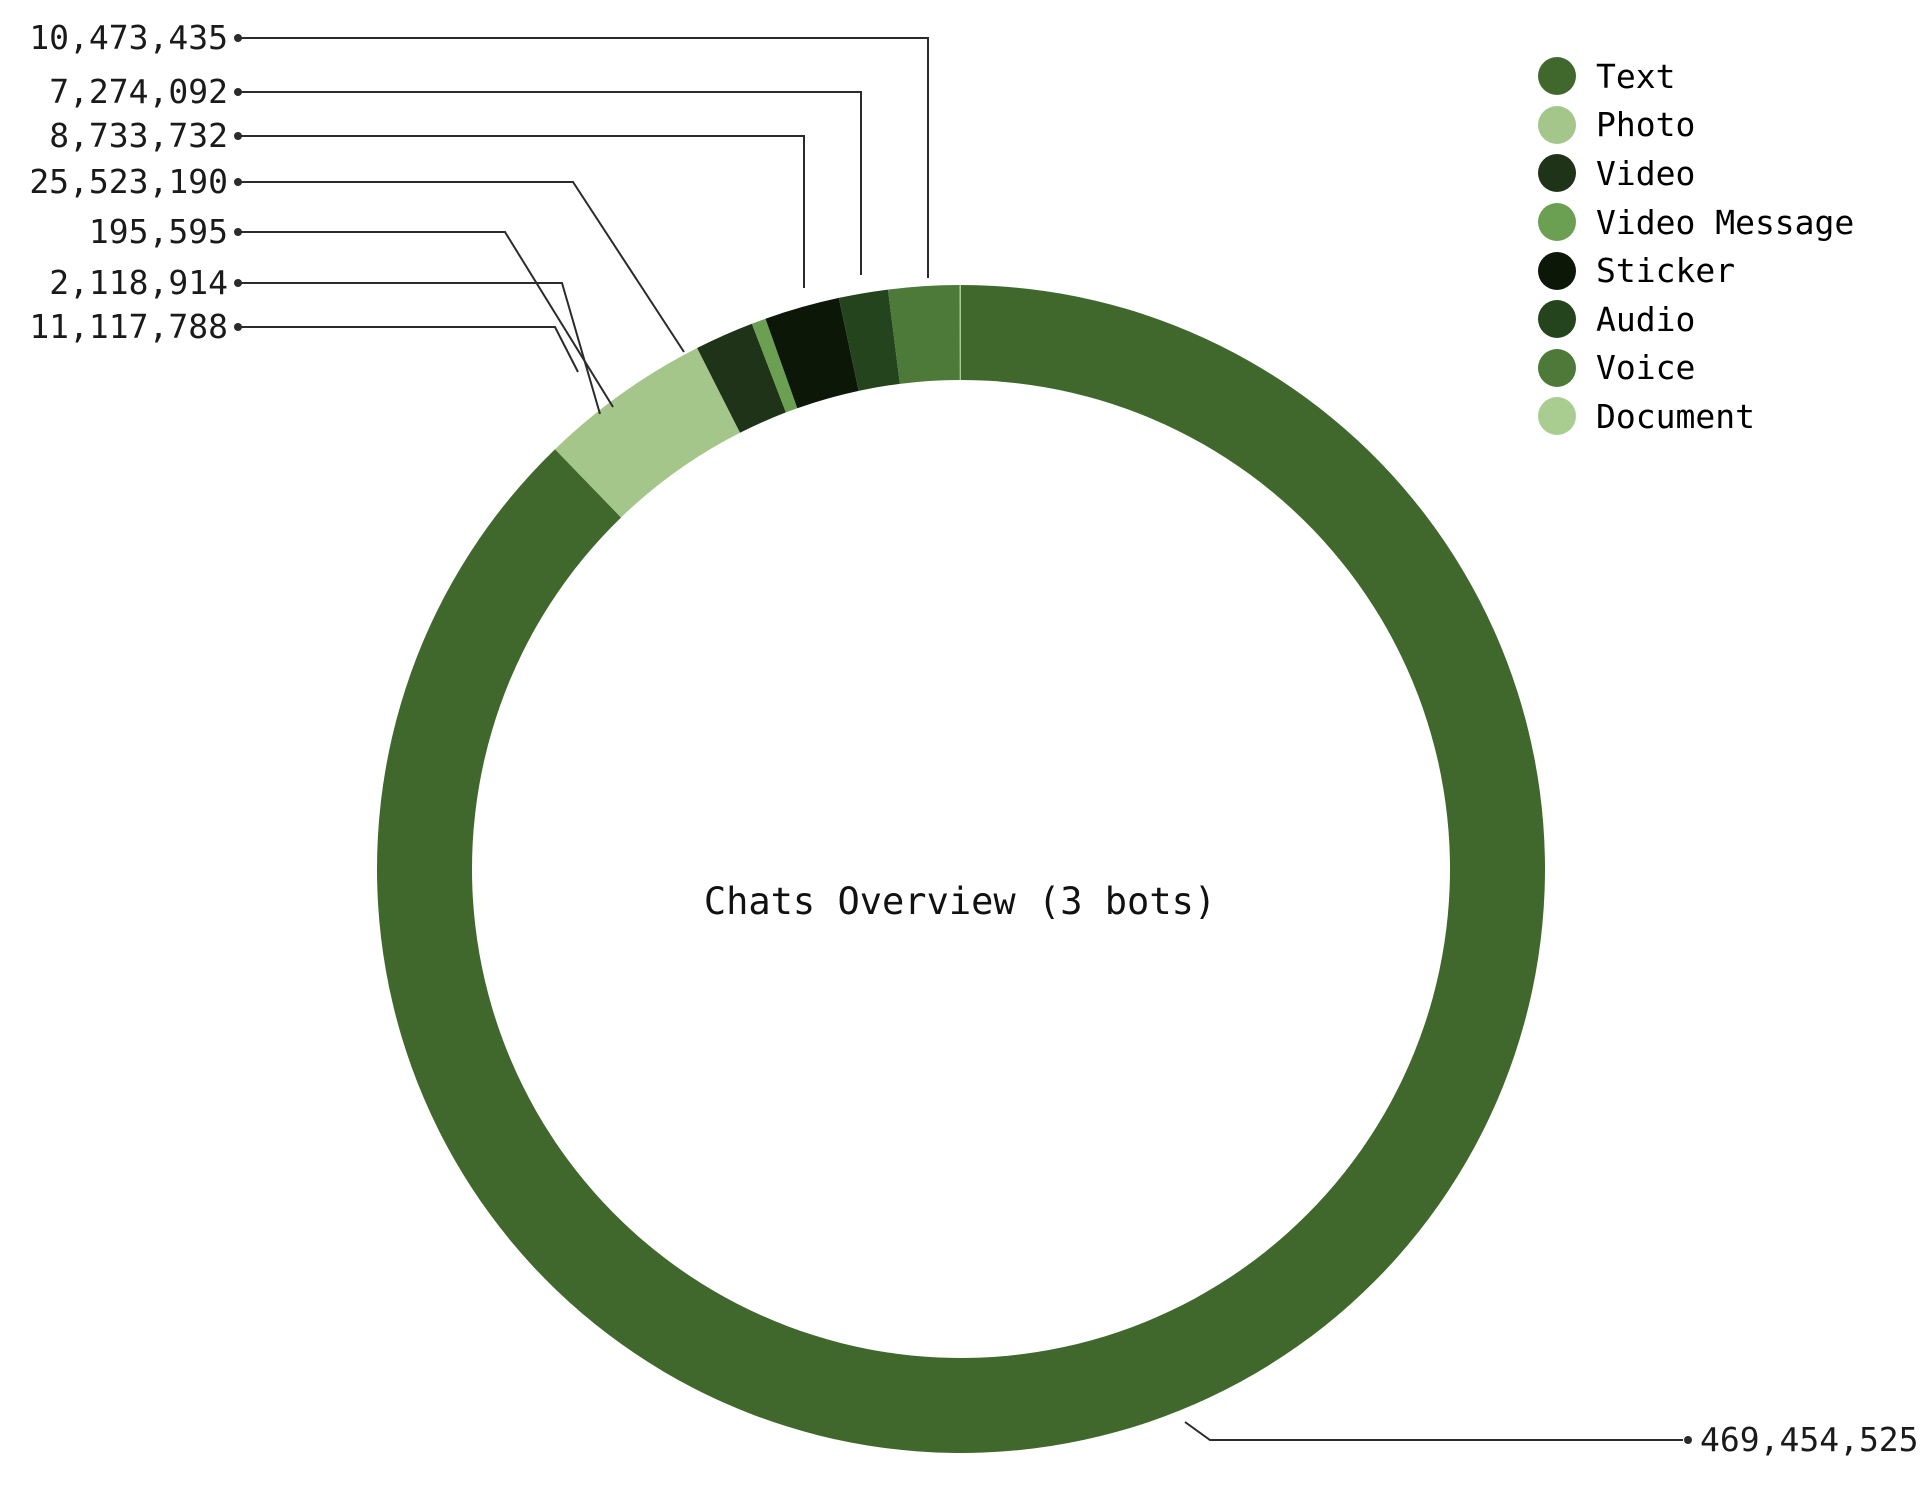 This screenshot has width=1920, height=1492. Describe the element at coordinates (924, 334) in the screenshot. I see `donut-slice-voice` at that location.